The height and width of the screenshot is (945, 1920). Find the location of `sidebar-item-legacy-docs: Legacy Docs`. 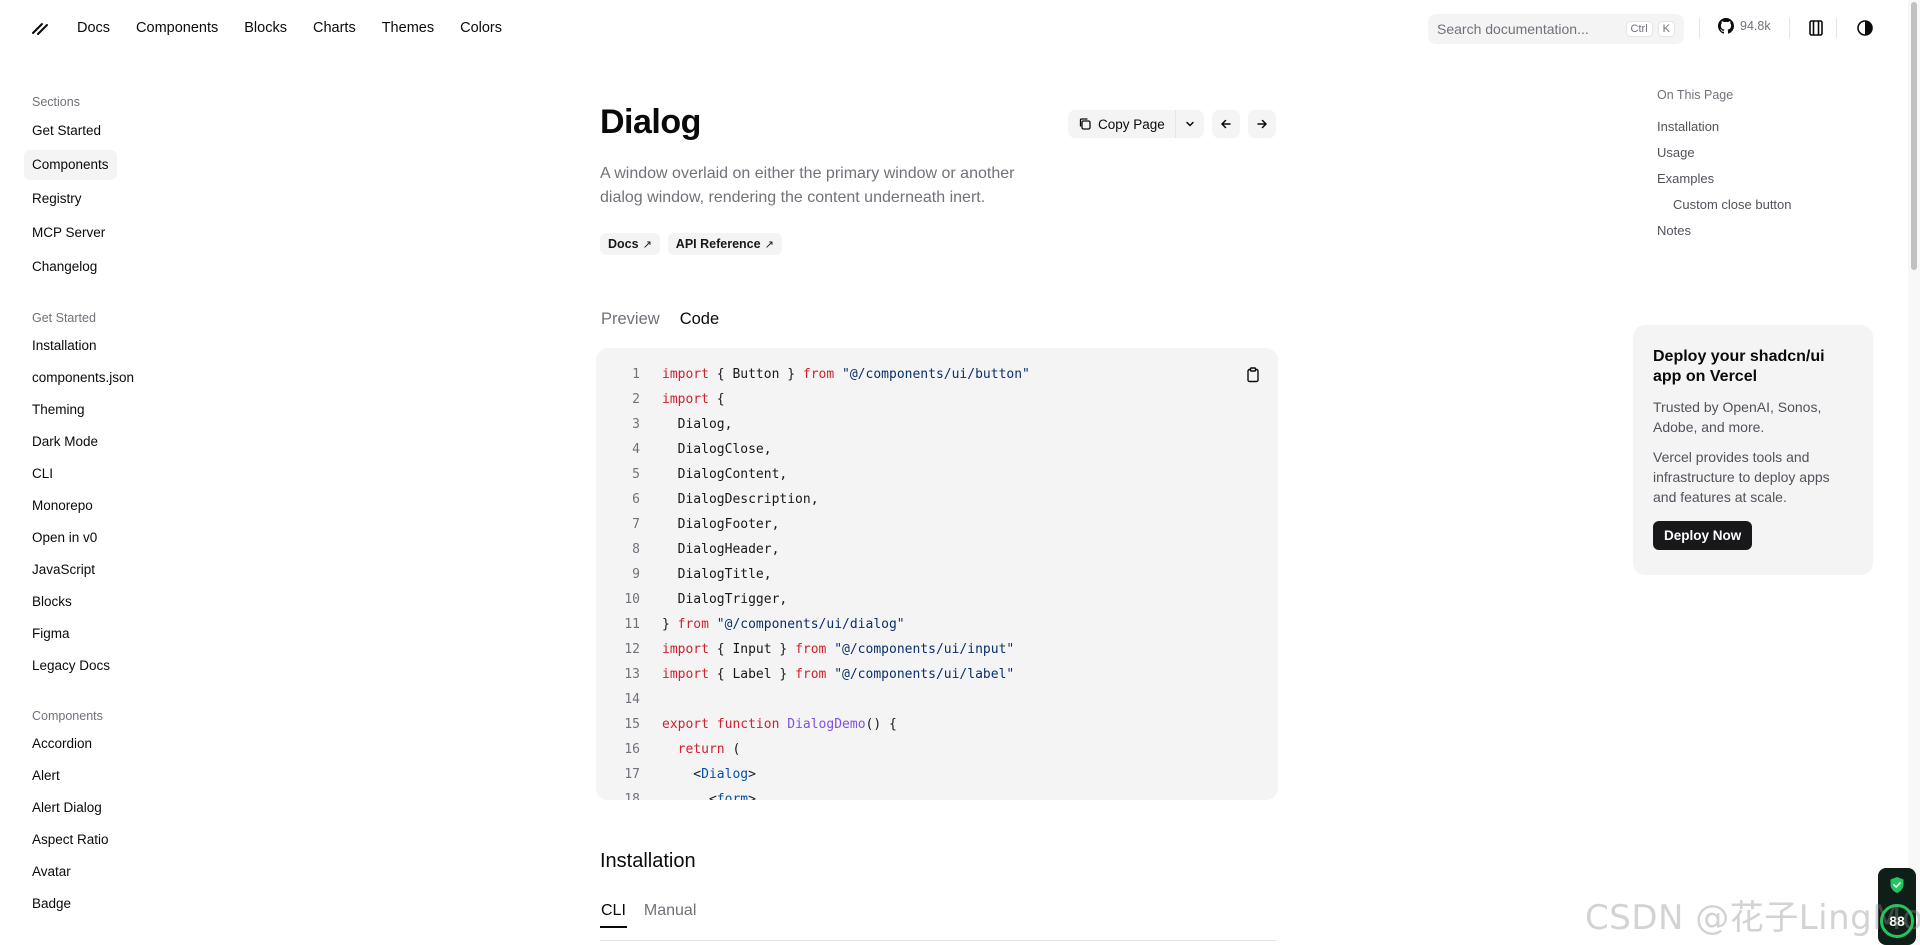

sidebar-item-legacy-docs: Legacy Docs is located at coordinates (71, 666).